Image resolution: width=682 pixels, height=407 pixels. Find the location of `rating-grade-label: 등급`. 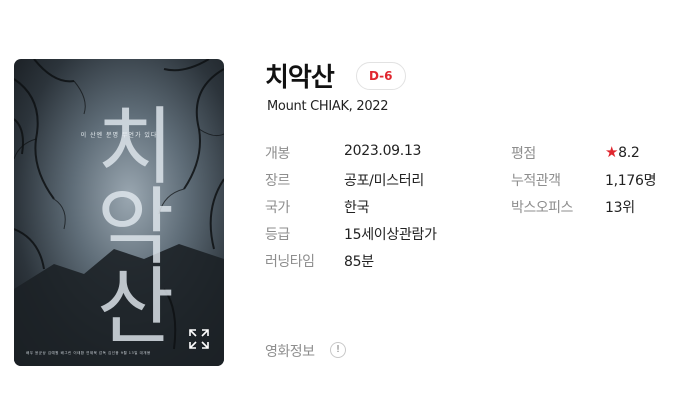

rating-grade-label: 등급 is located at coordinates (277, 235).